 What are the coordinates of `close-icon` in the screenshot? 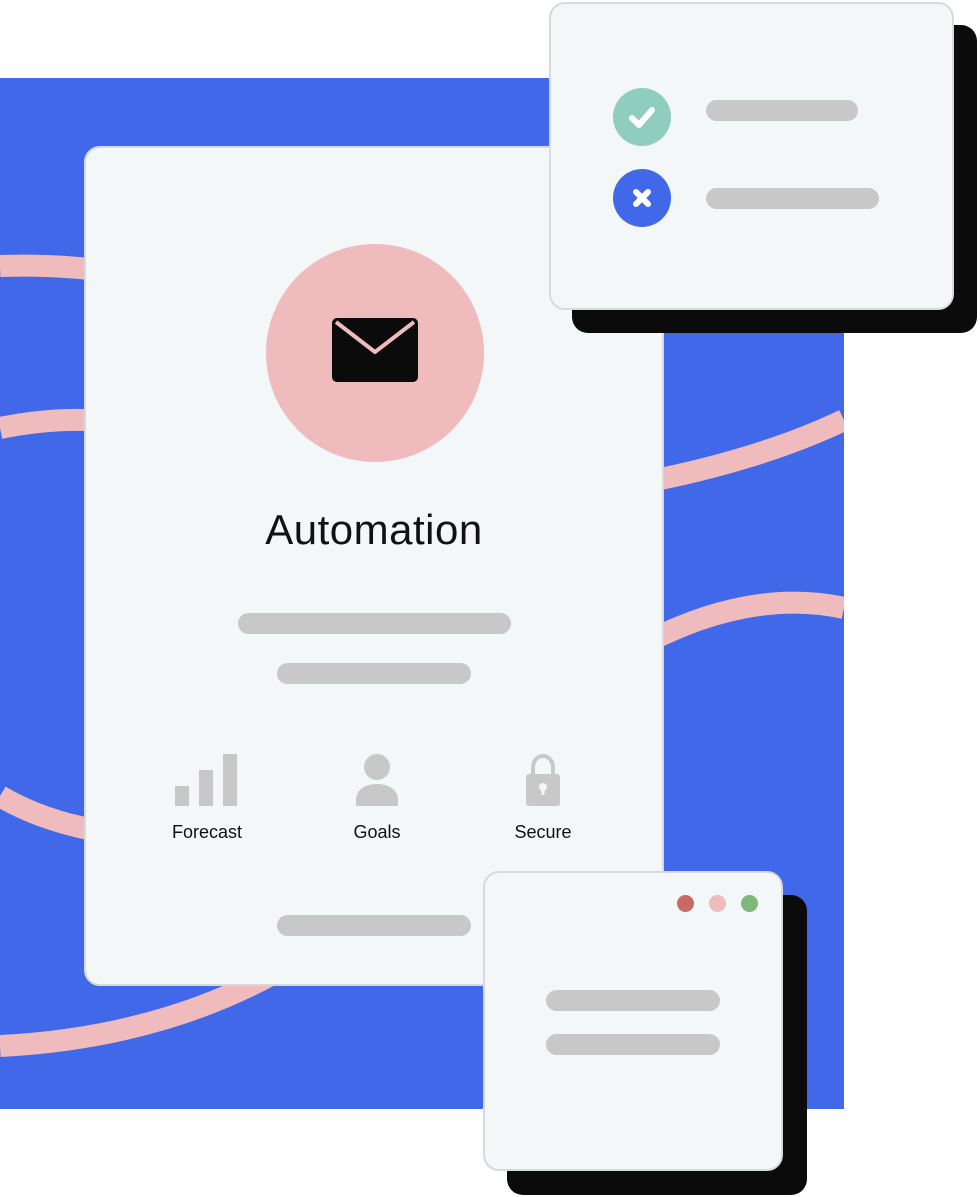 It's located at (642, 198).